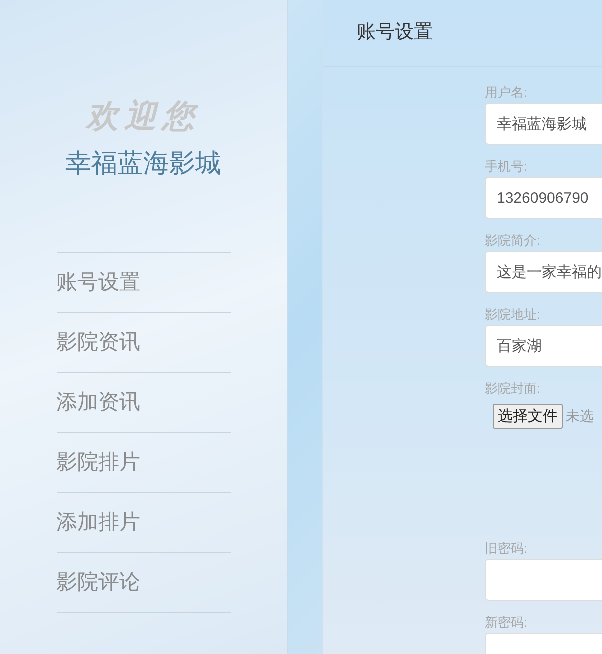  I want to click on menu-item: 影院评论, so click(98, 582).